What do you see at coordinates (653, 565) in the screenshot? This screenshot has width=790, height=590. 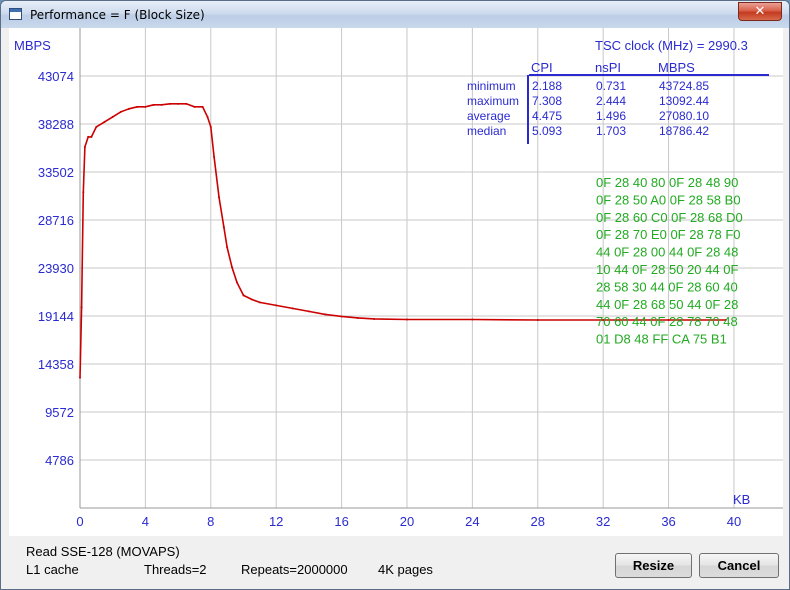 I see `resize-button: Resize` at bounding box center [653, 565].